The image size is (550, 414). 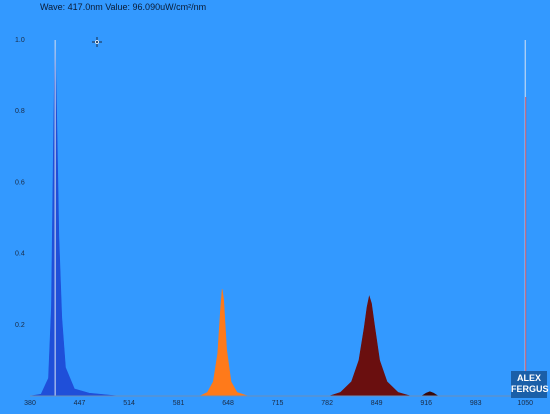 I want to click on x-tick-label: 715, so click(x=278, y=403).